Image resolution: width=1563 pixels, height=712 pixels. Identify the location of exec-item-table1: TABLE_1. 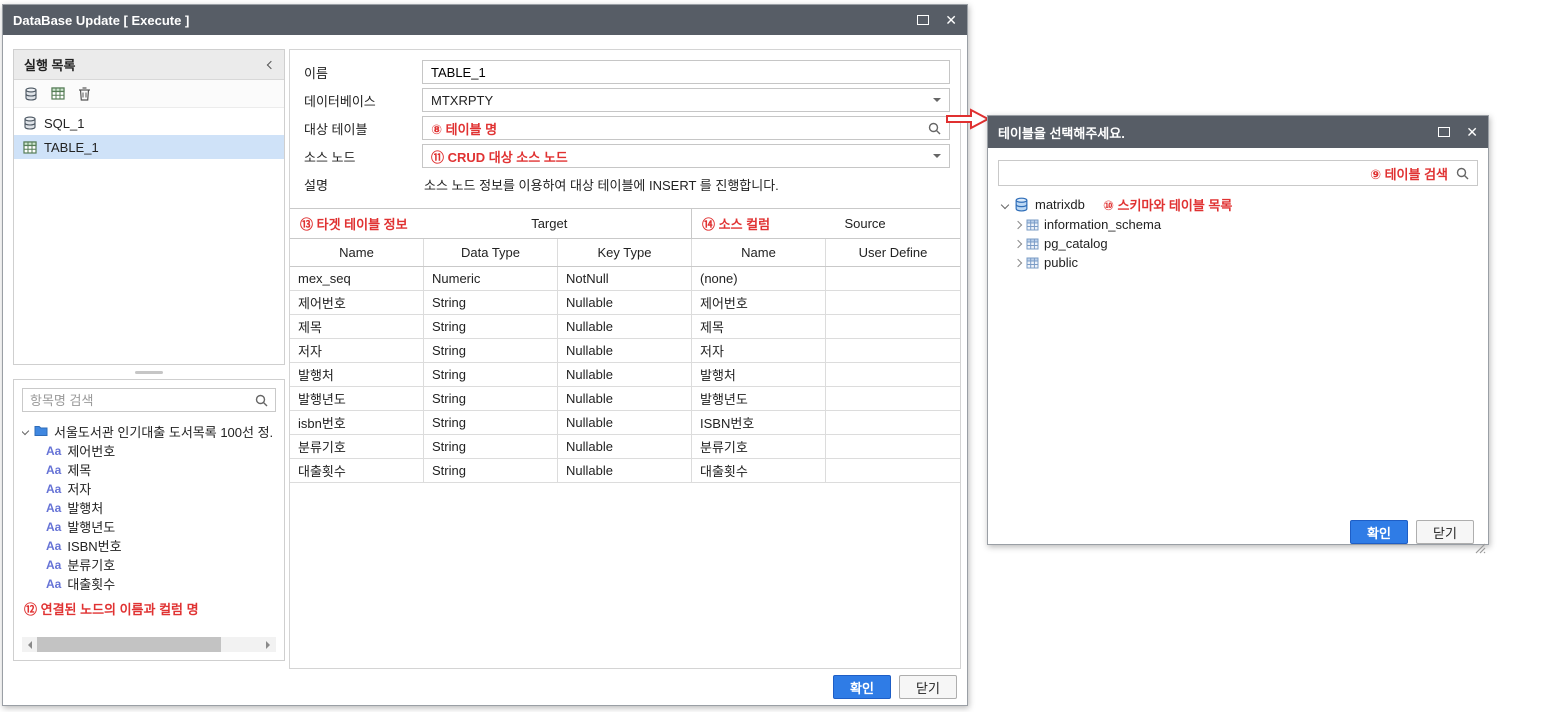
(149, 147).